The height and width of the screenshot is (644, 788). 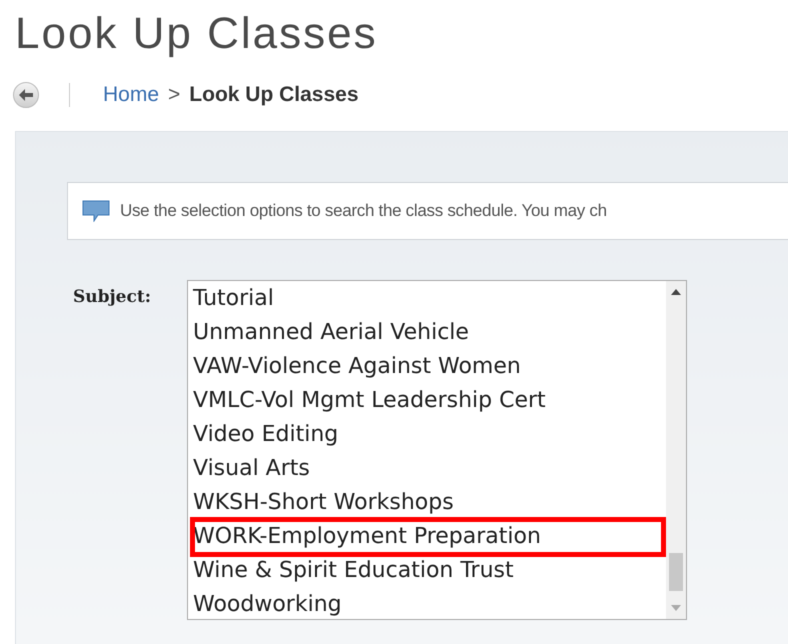 I want to click on subject-option: VAW-Violence Against Women, so click(x=429, y=367).